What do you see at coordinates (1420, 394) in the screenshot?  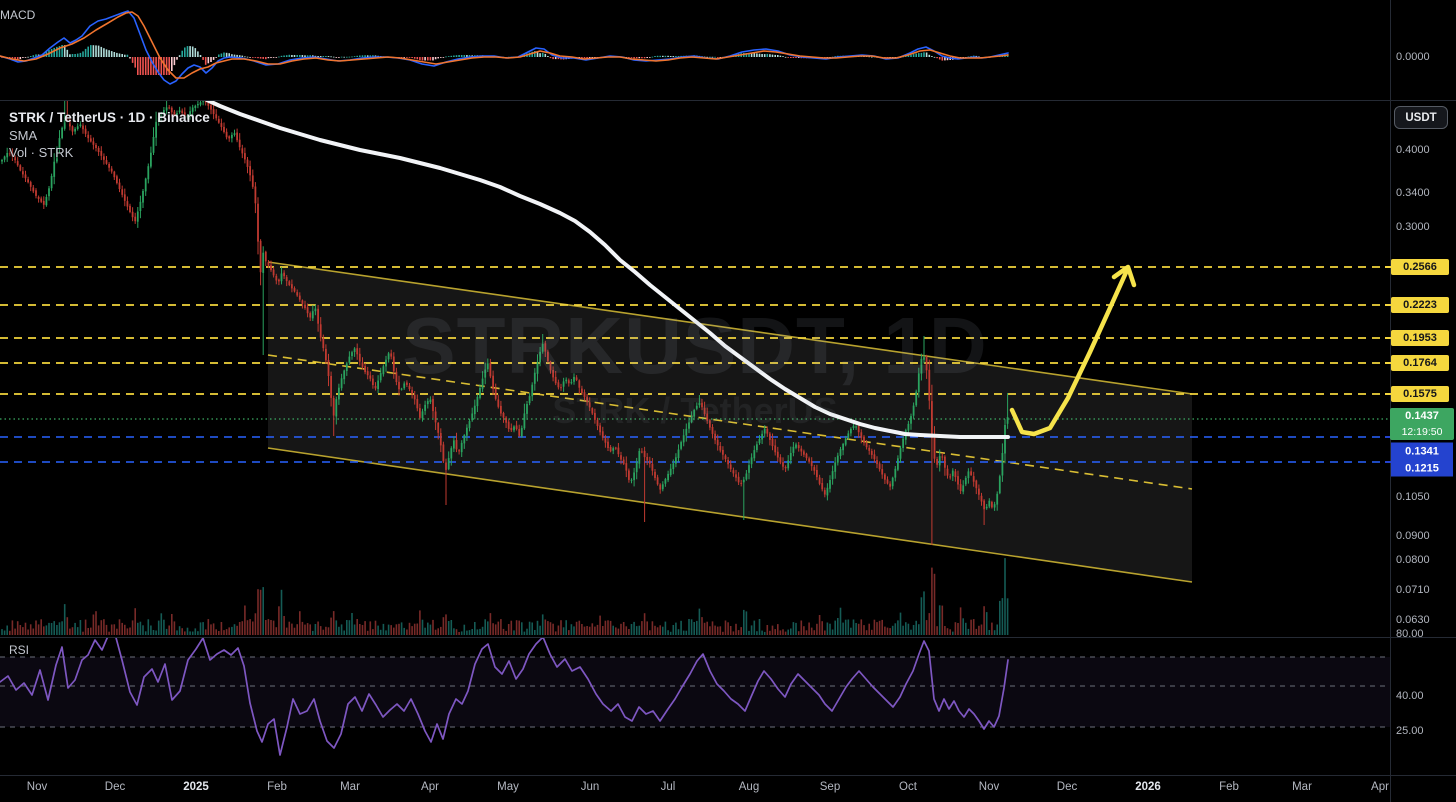 I see `level-price-label: 0.1575` at bounding box center [1420, 394].